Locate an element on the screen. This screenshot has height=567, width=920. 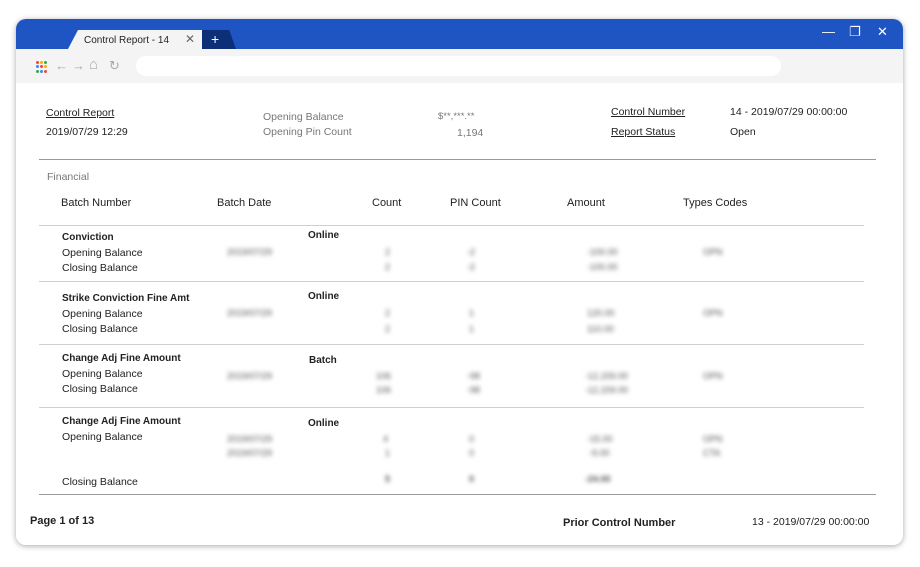
row-amount: -9.00 is located at coordinates (599, 453).